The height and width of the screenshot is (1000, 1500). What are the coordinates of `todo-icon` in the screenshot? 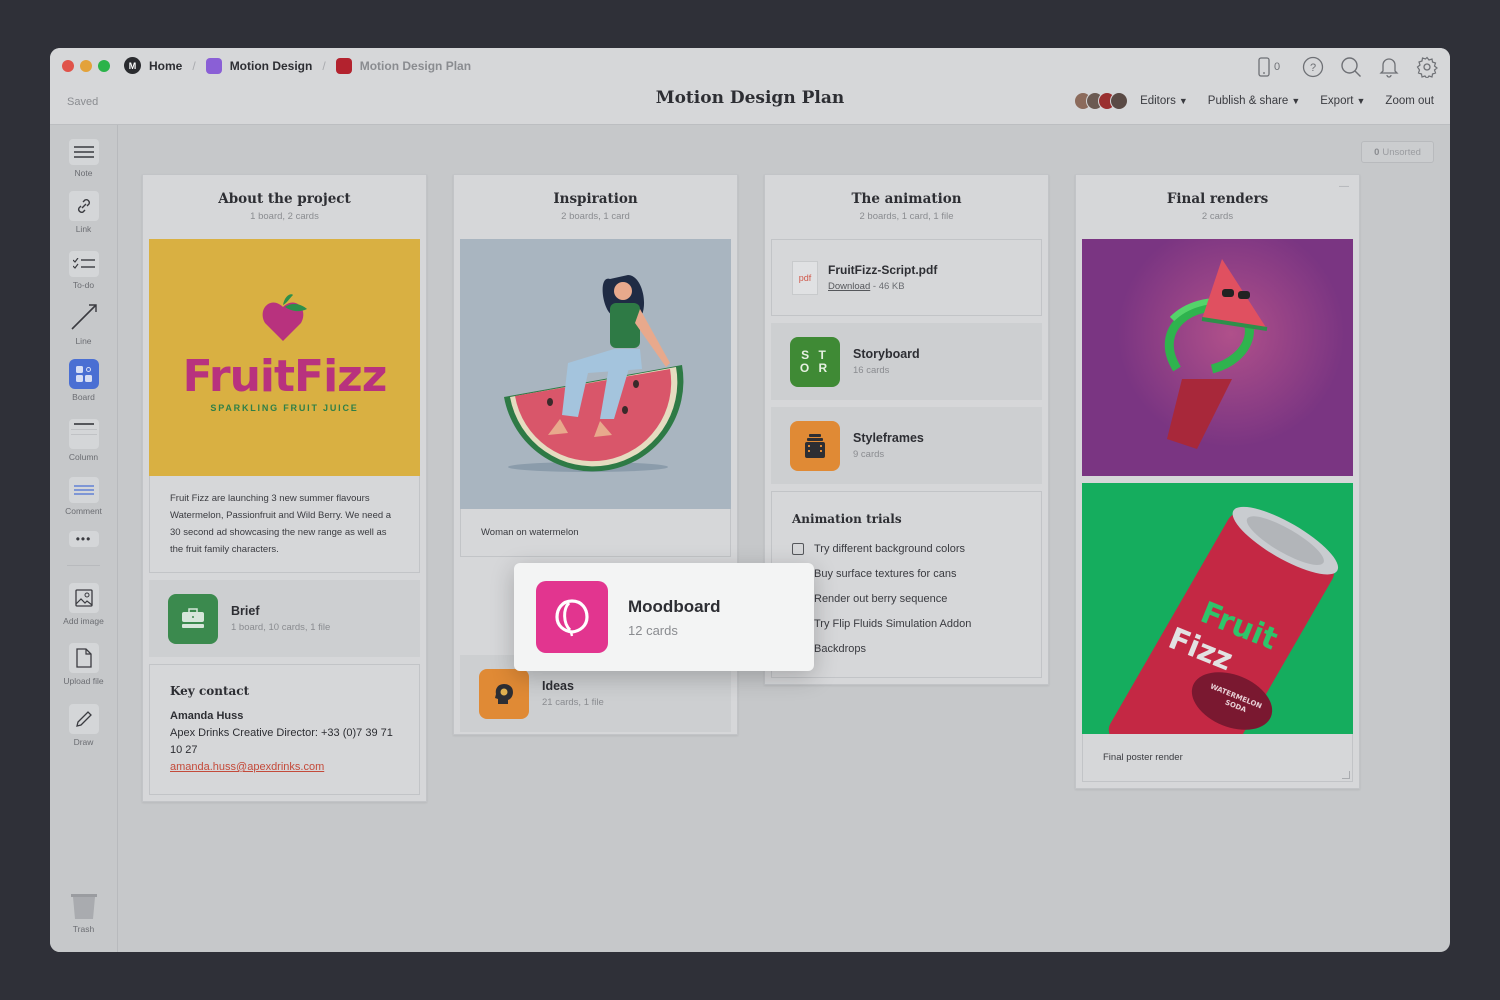 It's located at (83, 264).